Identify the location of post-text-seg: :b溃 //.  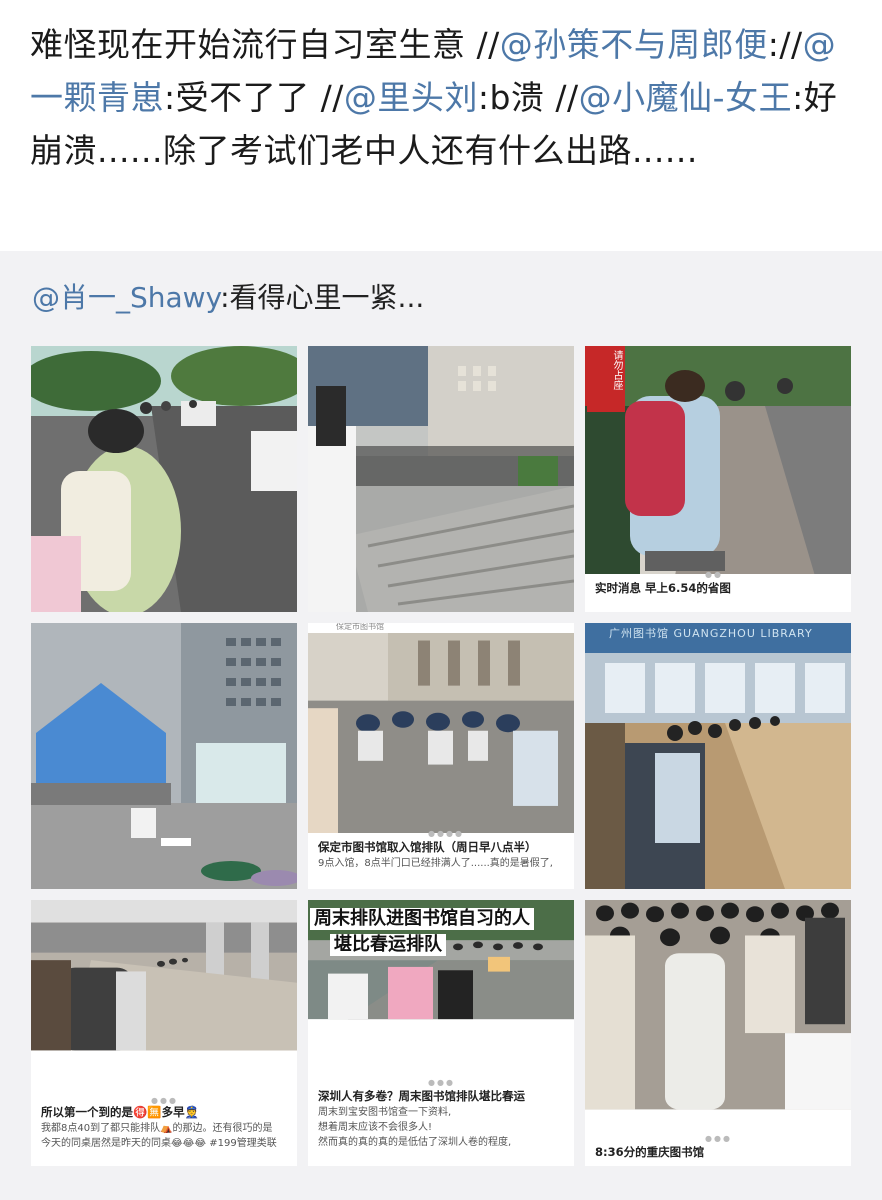
(528, 97).